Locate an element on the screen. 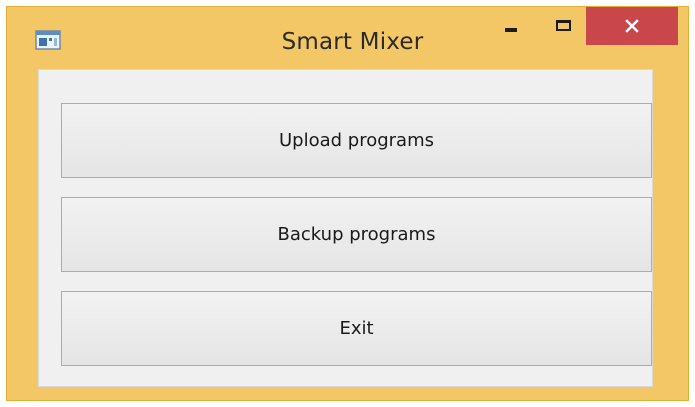 The height and width of the screenshot is (407, 695). maximize-button is located at coordinates (563, 26).